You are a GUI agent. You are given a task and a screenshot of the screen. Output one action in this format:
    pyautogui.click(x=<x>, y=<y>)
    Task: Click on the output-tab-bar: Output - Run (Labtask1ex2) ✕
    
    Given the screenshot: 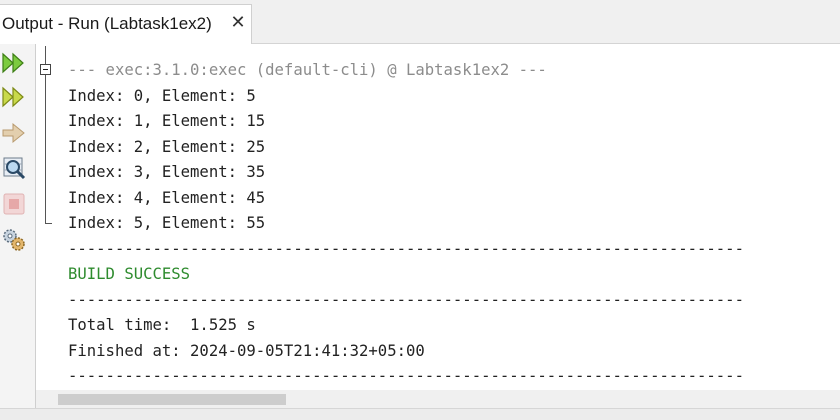 What is the action you would take?
    pyautogui.click(x=420, y=22)
    